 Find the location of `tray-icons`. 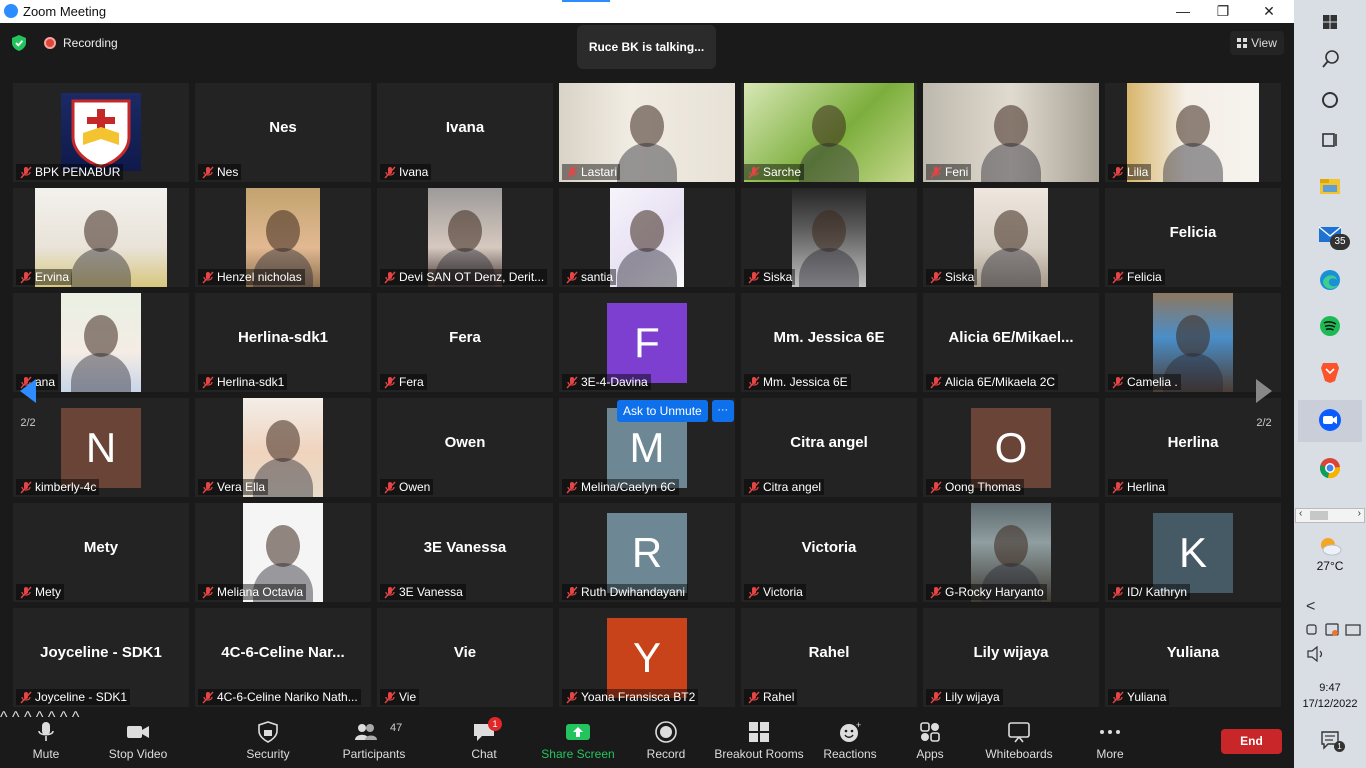

tray-icons is located at coordinates (1334, 630).